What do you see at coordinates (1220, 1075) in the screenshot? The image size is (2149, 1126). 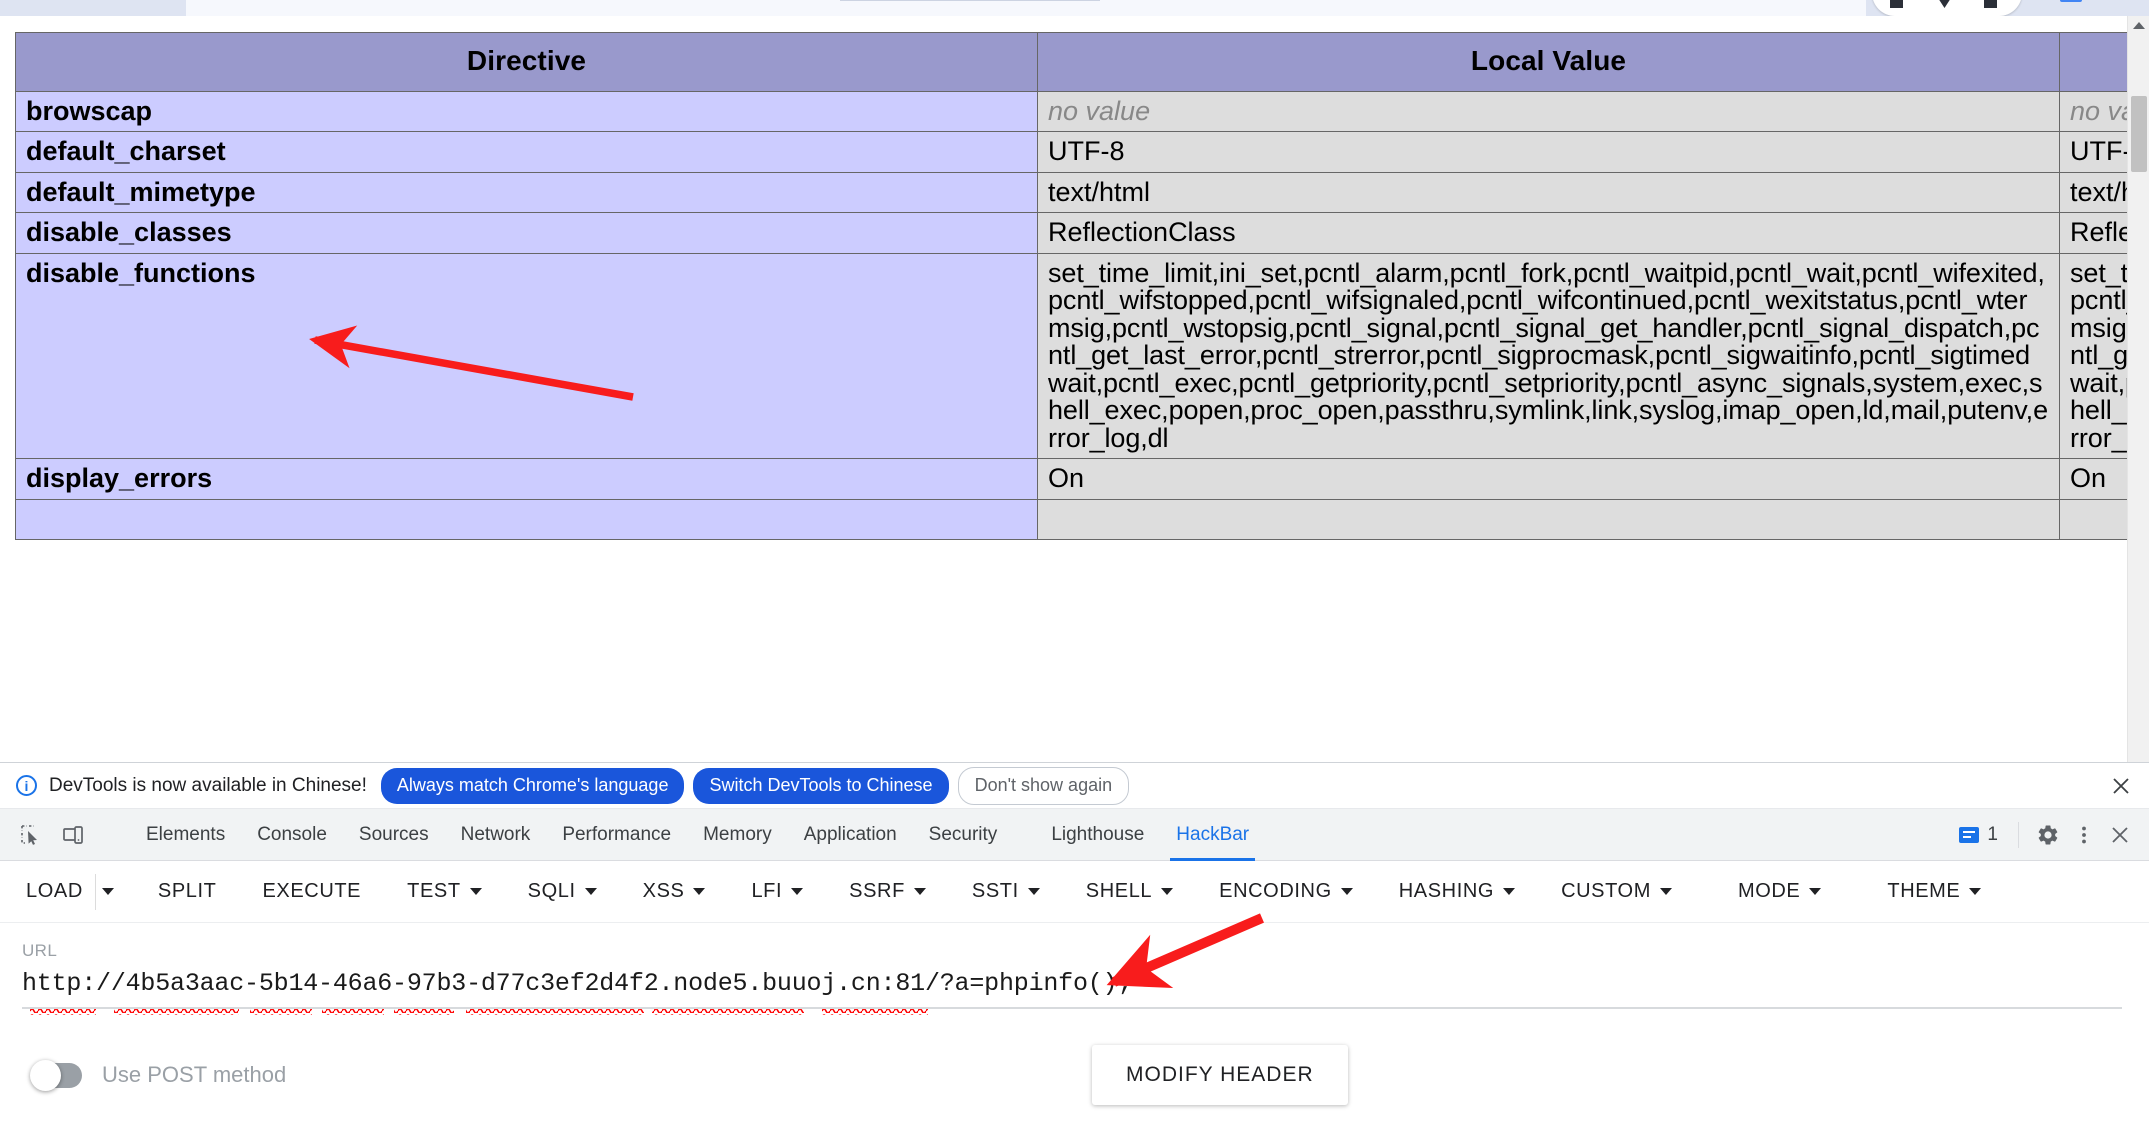 I see `modify-header-button: MODIFY HEADER` at bounding box center [1220, 1075].